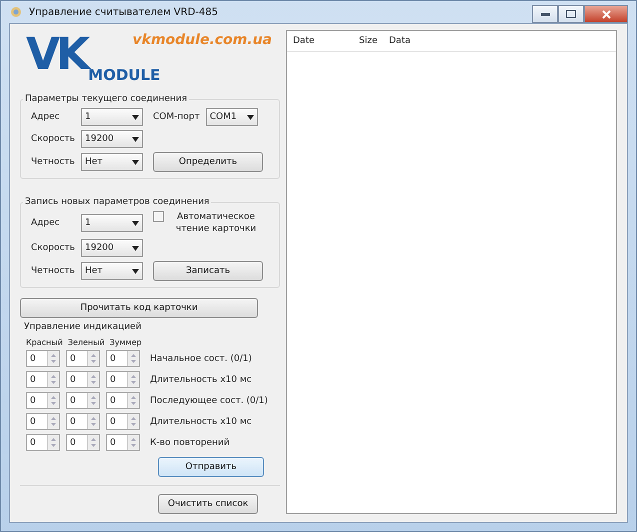 The image size is (637, 532). Describe the element at coordinates (201, 359) in the screenshot. I see `row-label: Начальное сост. (0/1)` at that location.